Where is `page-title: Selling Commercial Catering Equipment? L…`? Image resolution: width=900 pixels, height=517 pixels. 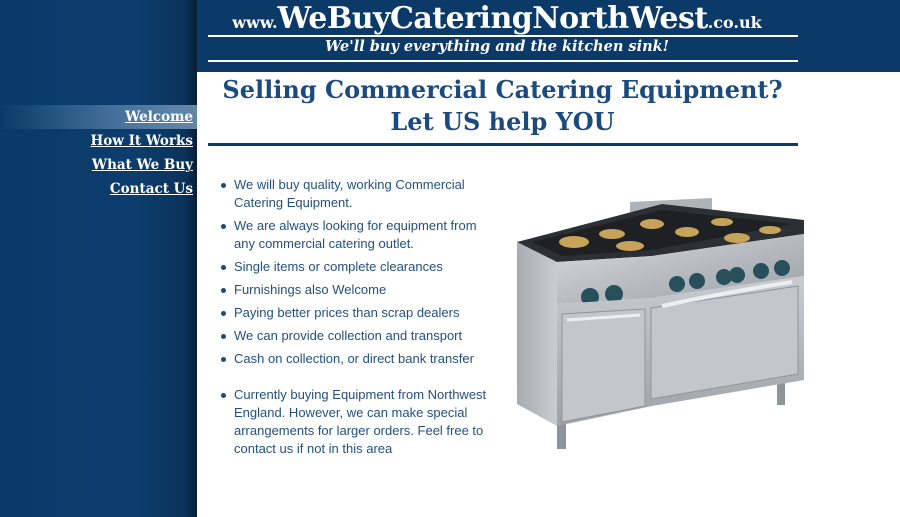
page-title: Selling Commercial Catering Equipment? L… is located at coordinates (502, 106).